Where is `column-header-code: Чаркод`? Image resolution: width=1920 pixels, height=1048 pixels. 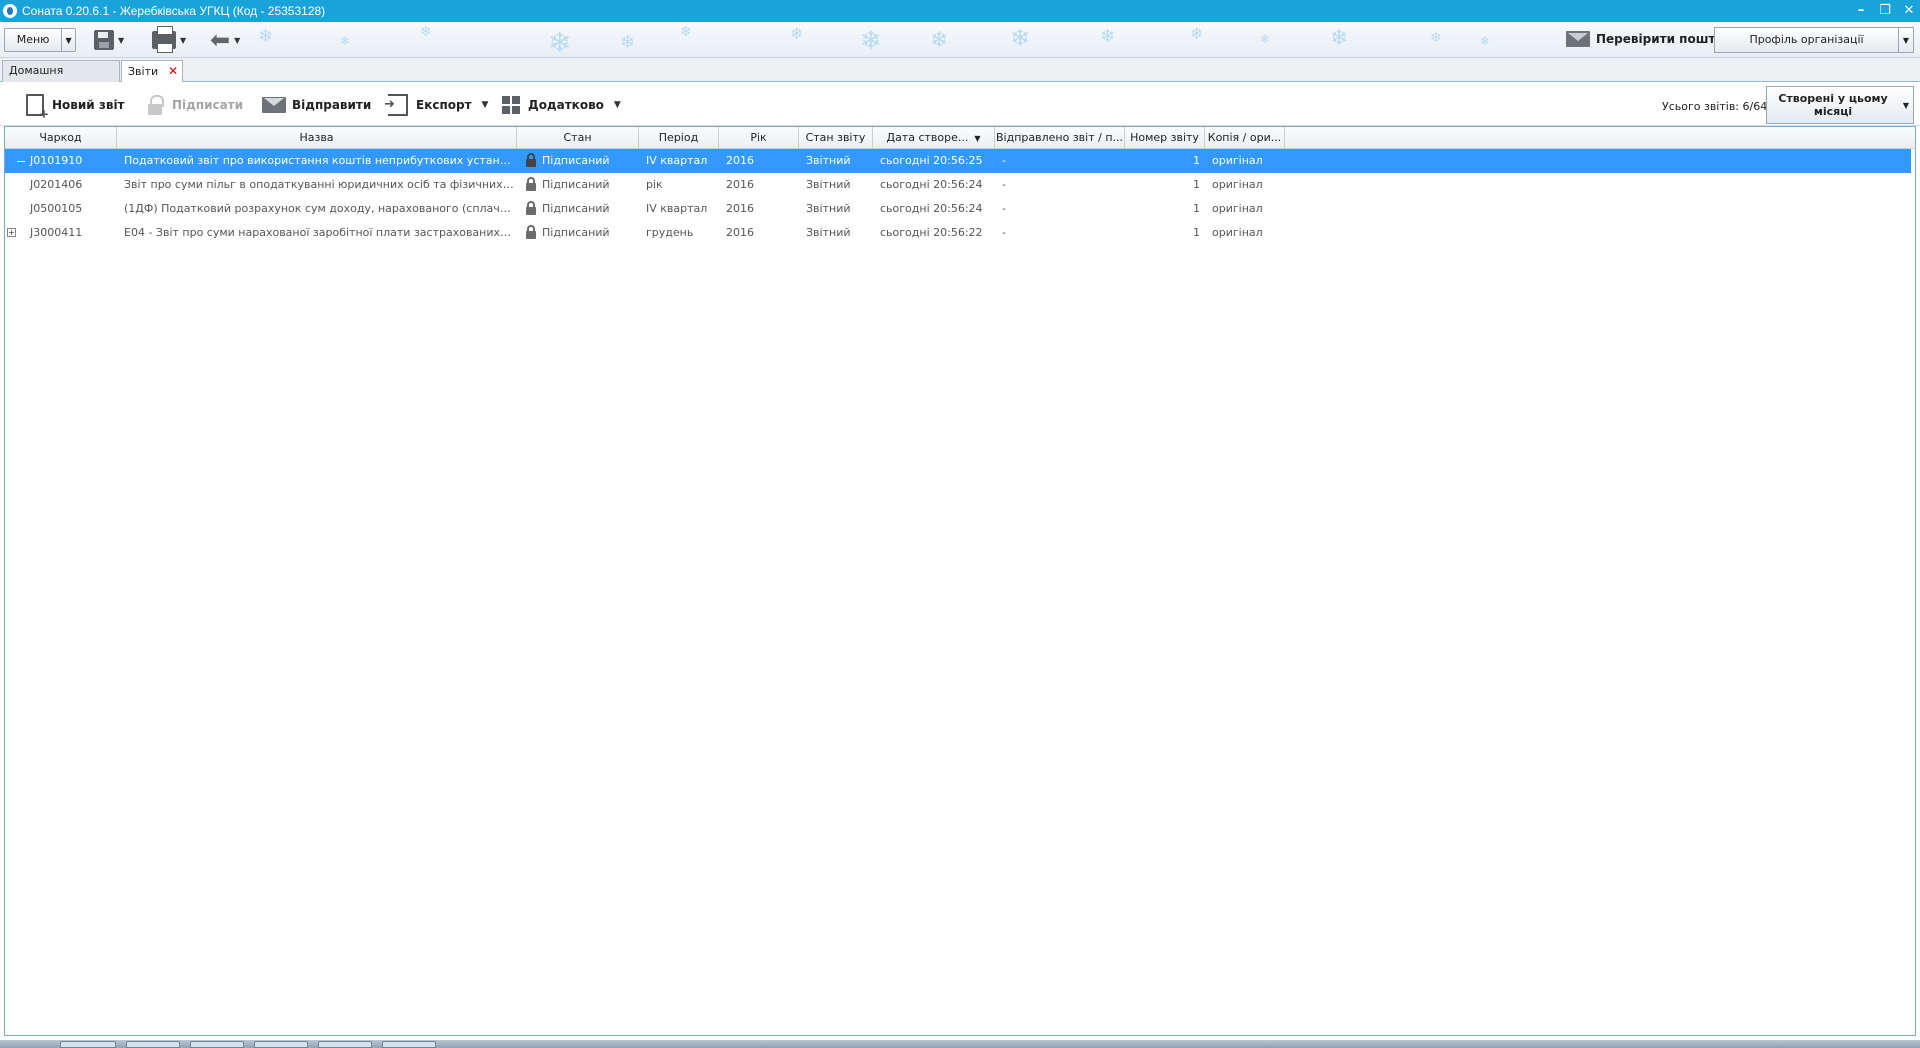 column-header-code: Чаркод is located at coordinates (61, 138).